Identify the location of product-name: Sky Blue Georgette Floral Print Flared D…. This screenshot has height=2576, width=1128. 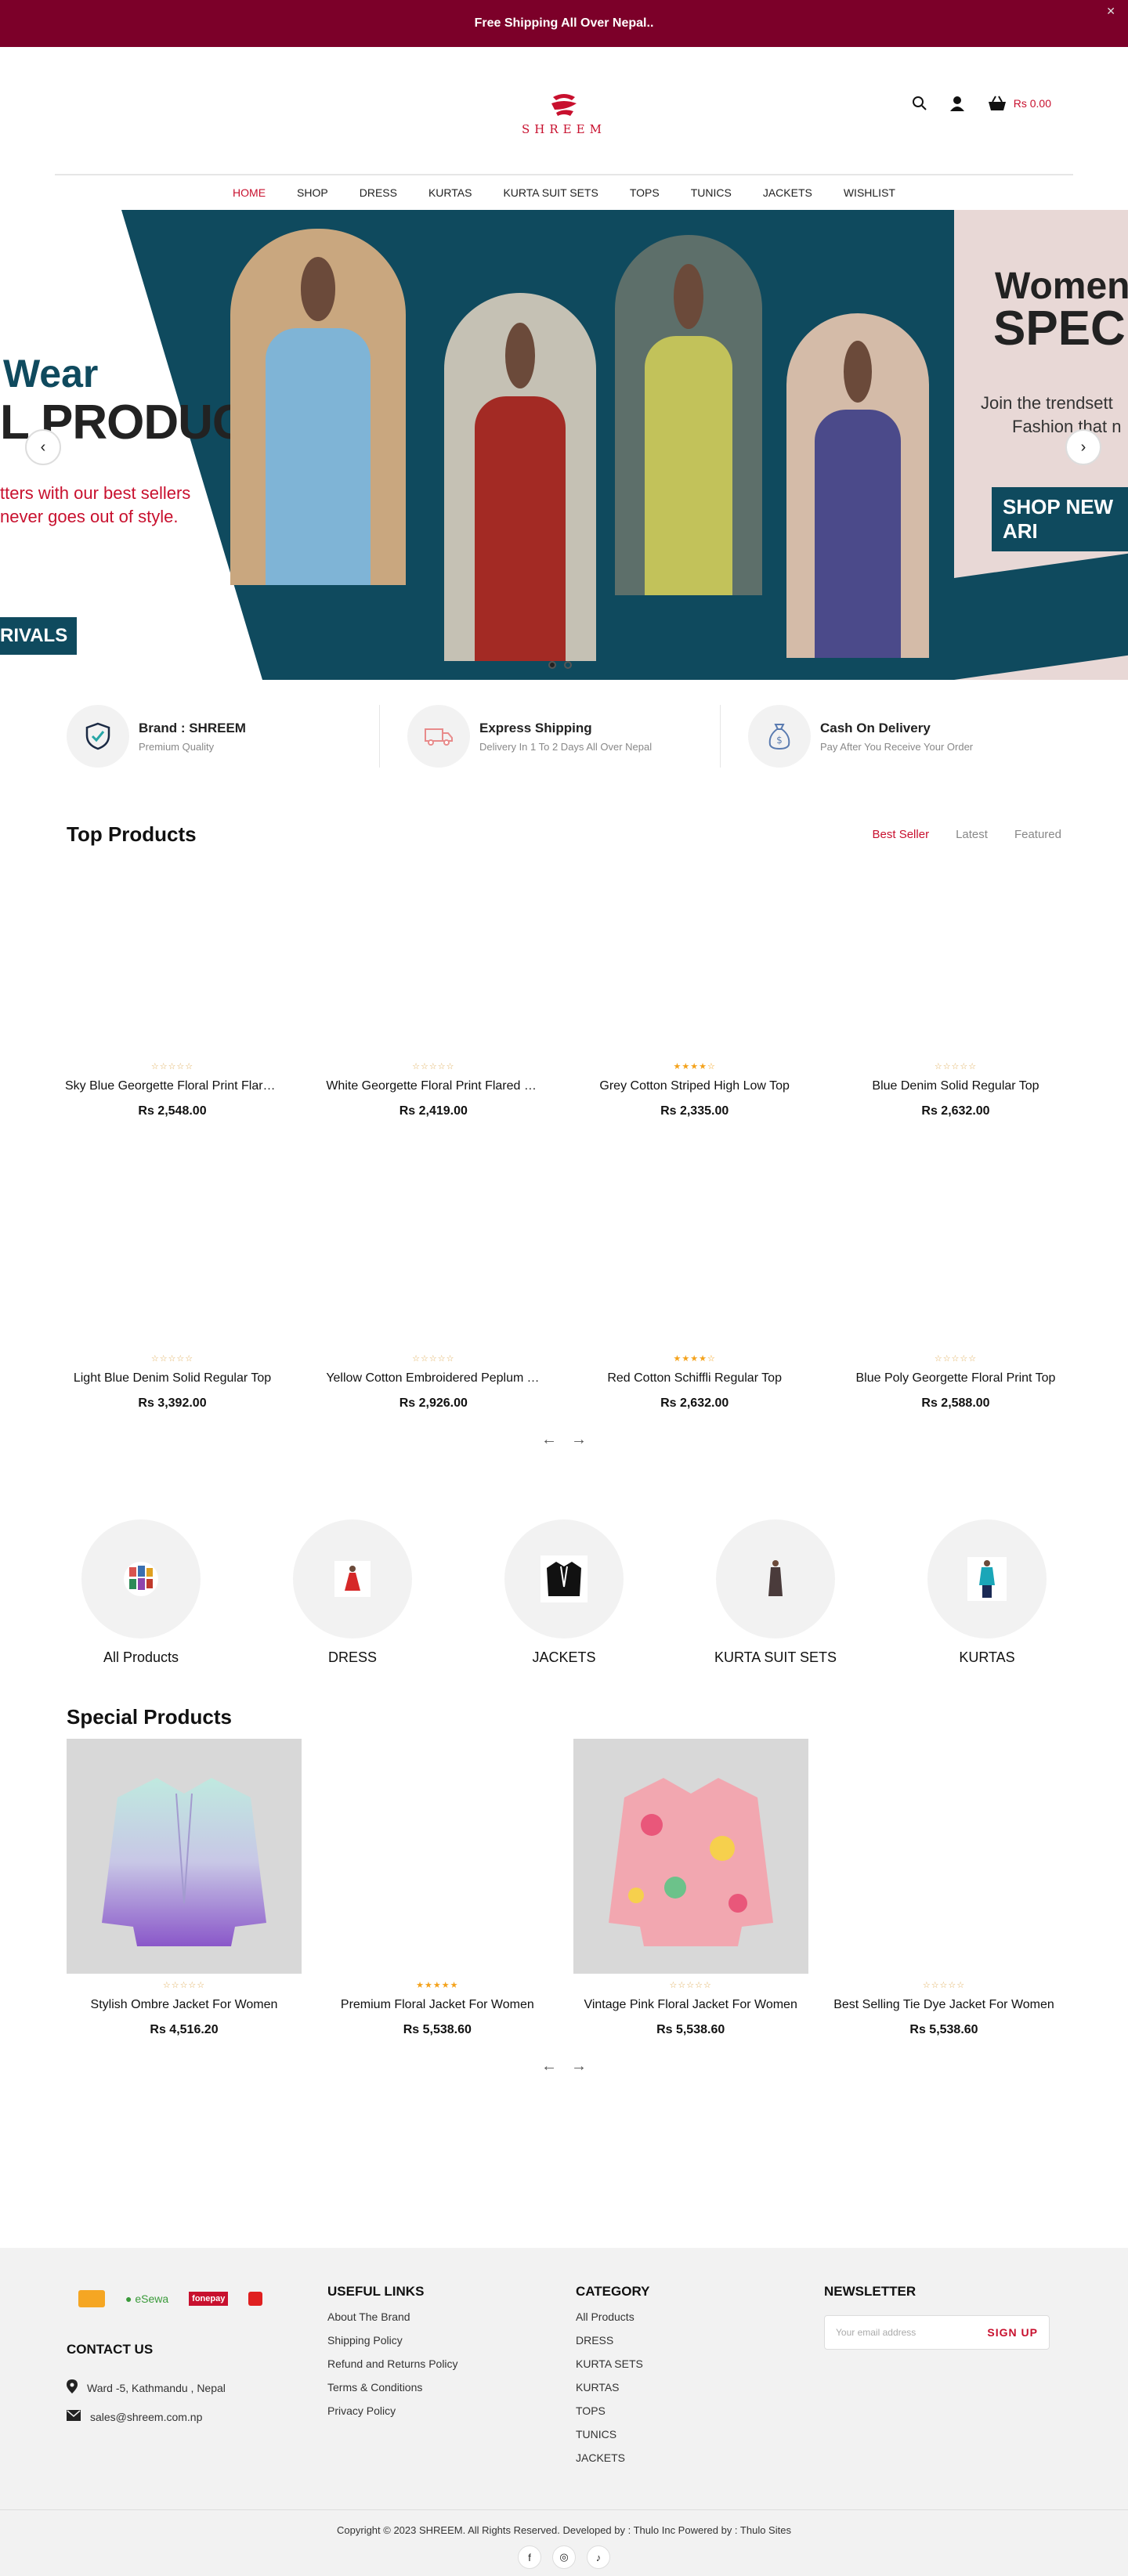
(173, 1086).